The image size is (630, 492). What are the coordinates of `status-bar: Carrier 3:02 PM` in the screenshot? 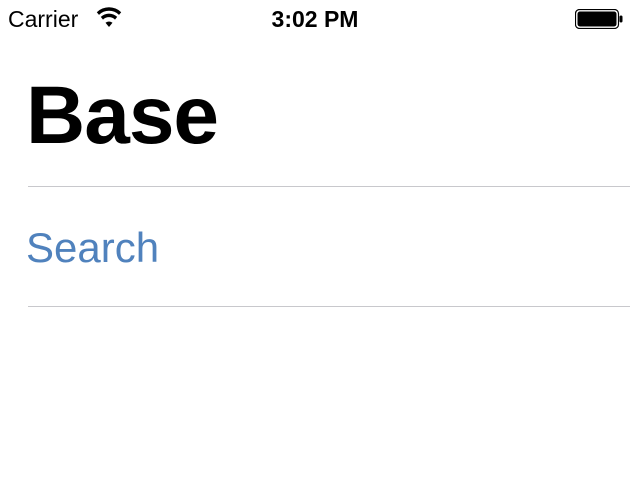 It's located at (315, 20).